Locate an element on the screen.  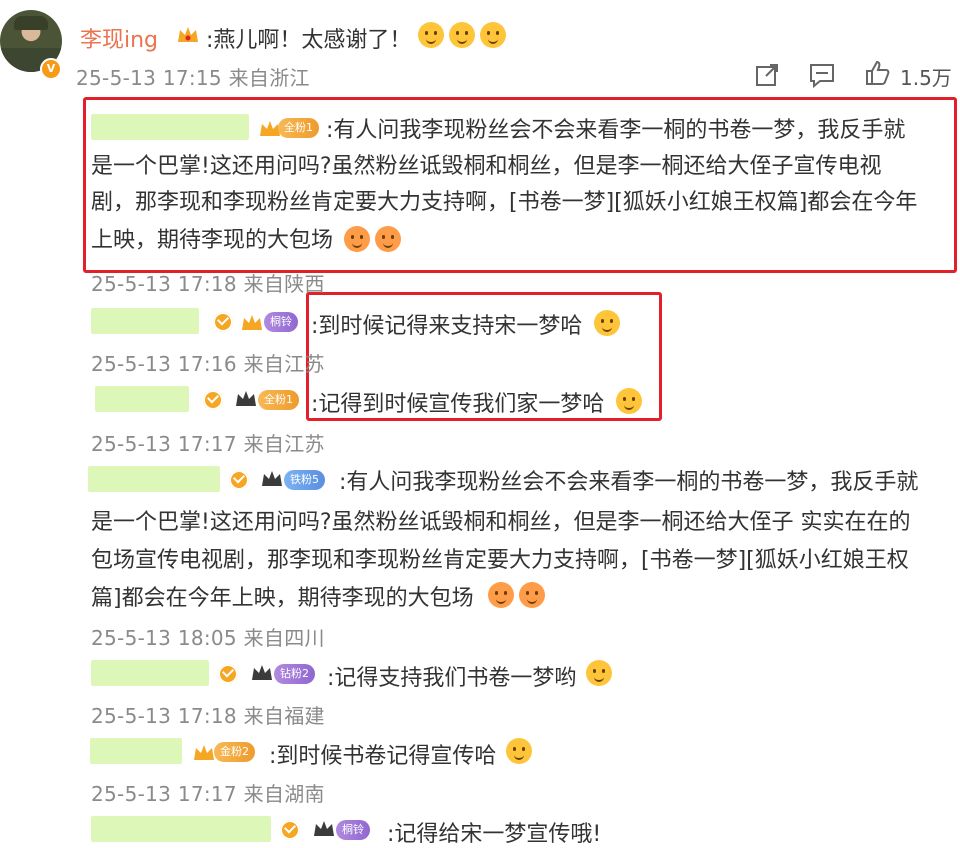
like-count: 1.5万 is located at coordinates (926, 78).